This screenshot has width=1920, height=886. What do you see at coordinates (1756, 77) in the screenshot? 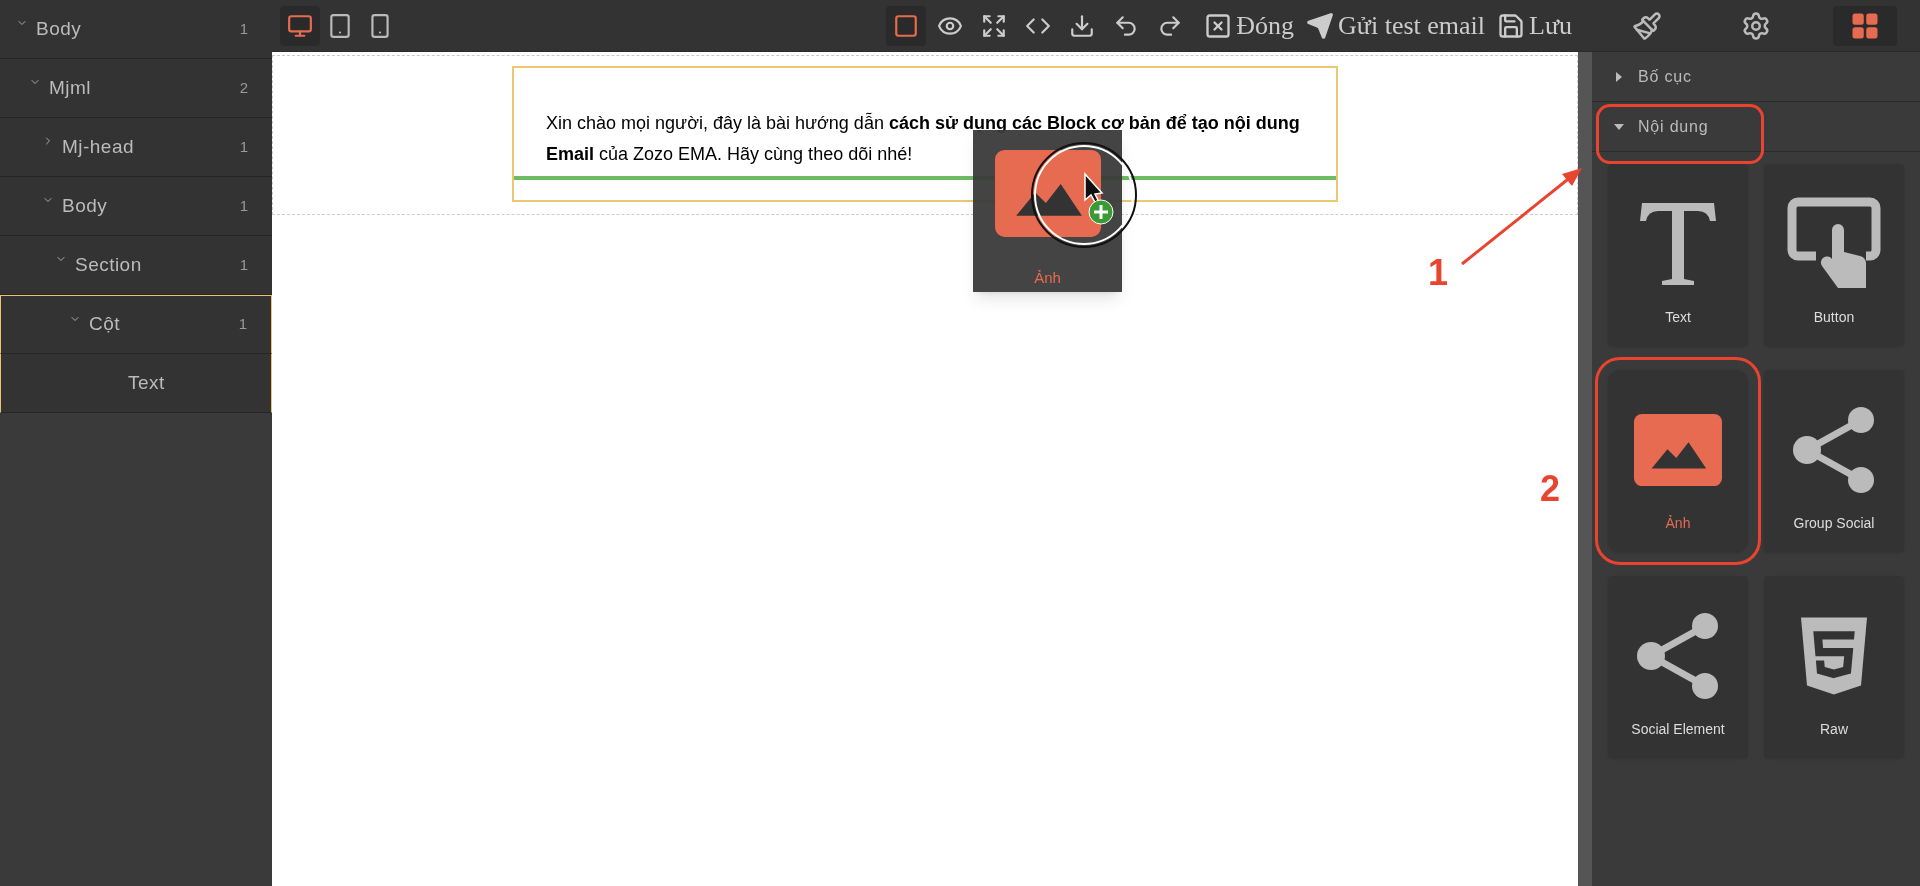
I see `category-header: Bố cục` at bounding box center [1756, 77].